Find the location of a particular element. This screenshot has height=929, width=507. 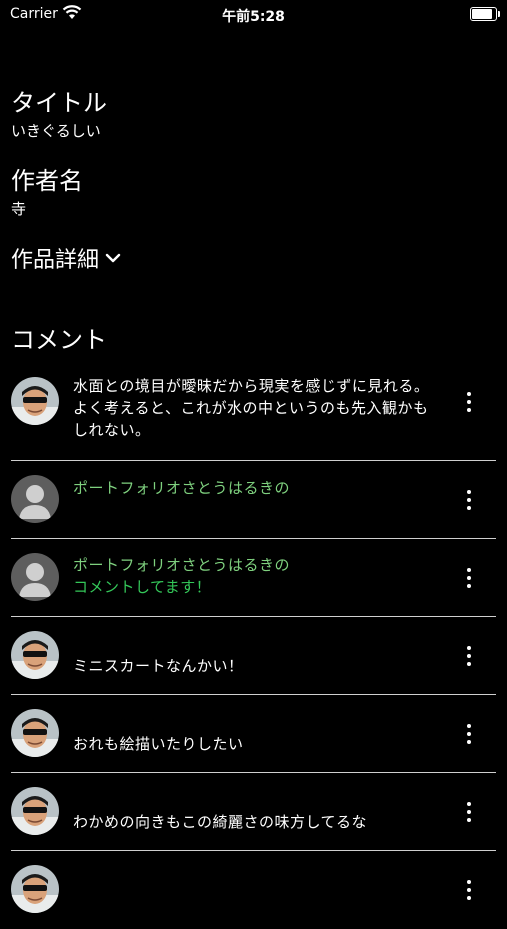

comment-item is located at coordinates (253, 890).